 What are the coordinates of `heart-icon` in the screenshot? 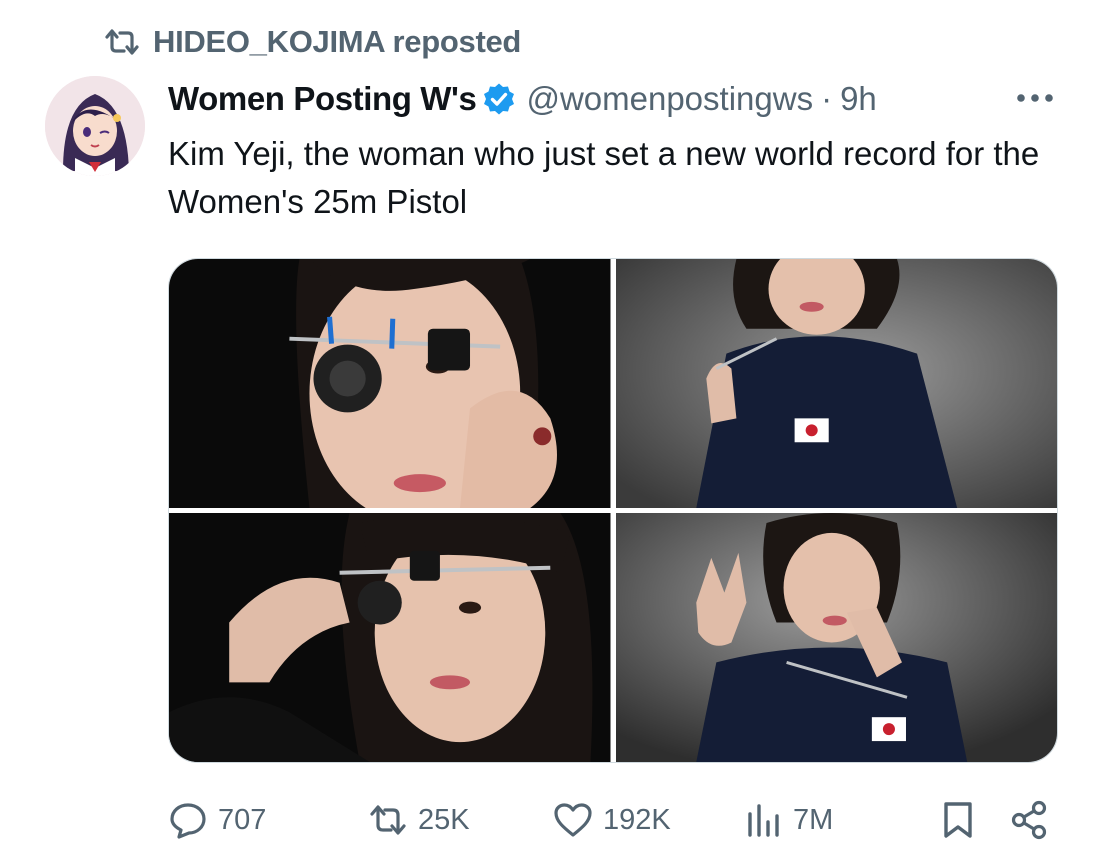 It's located at (573, 820).